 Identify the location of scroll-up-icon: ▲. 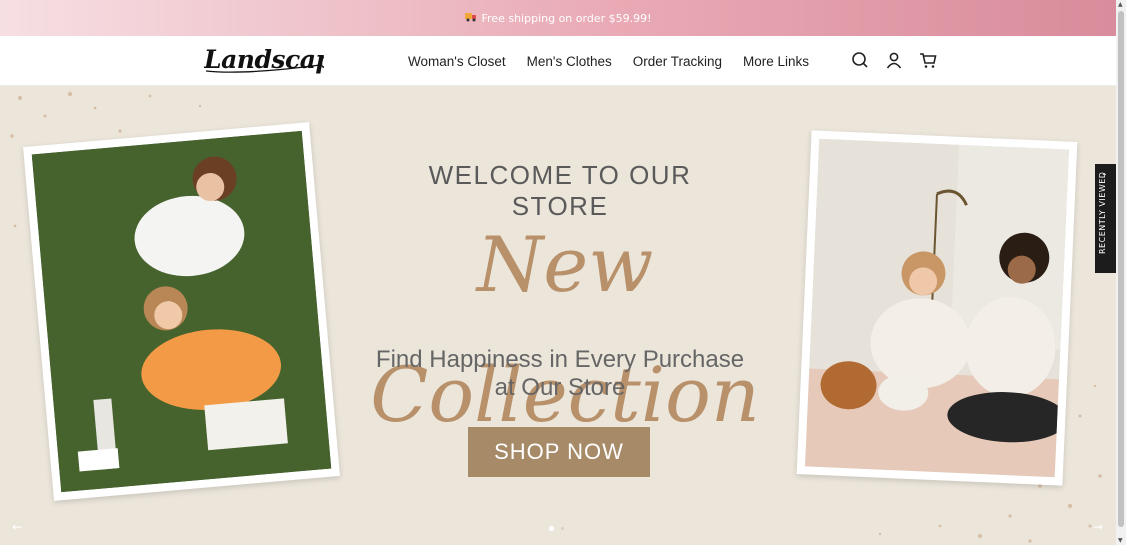
(1120, 4).